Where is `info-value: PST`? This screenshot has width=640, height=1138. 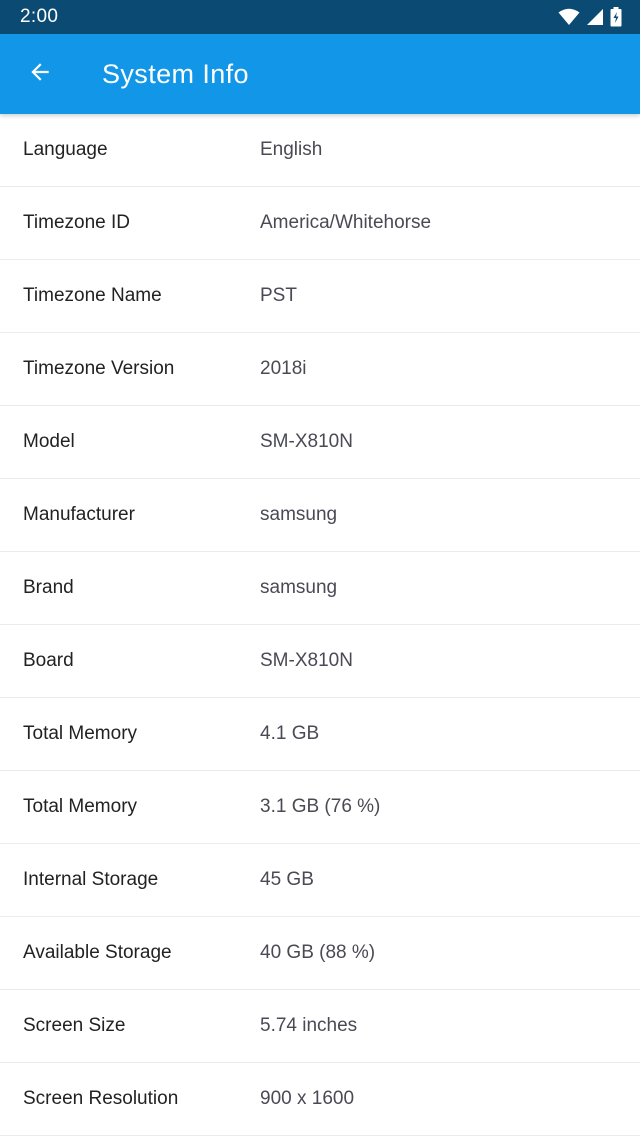
info-value: PST is located at coordinates (278, 295).